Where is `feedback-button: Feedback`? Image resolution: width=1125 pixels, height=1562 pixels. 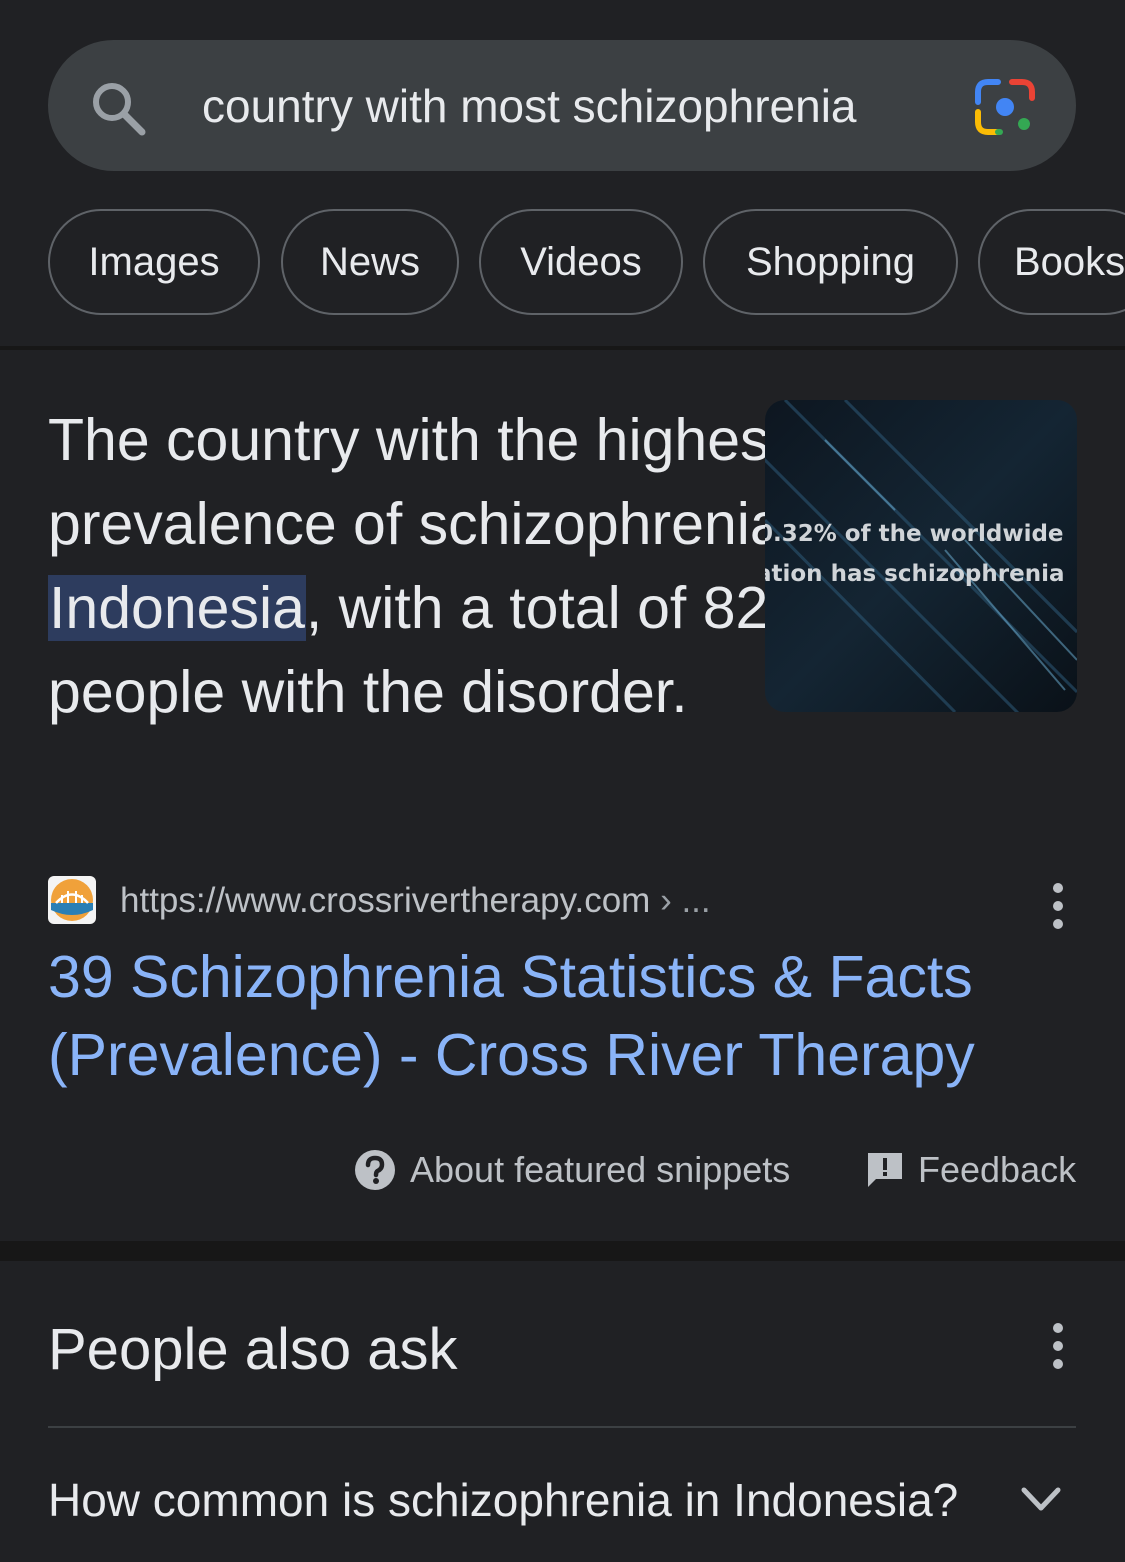
feedback-button: Feedback is located at coordinates (971, 1170).